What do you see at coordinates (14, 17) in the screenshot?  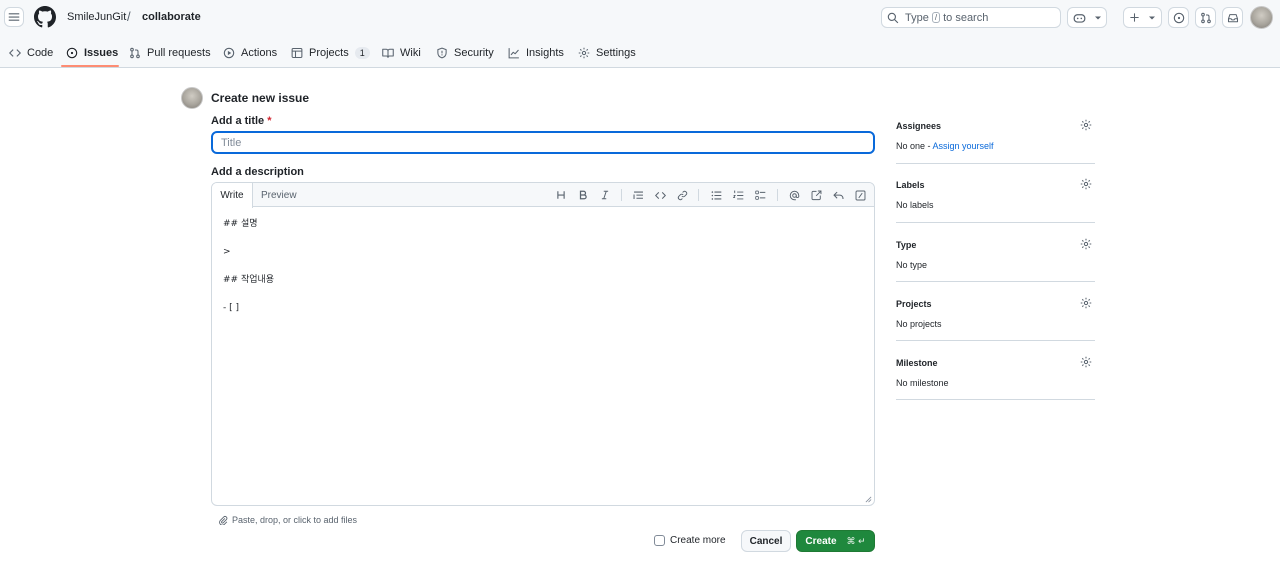 I see `menu-button` at bounding box center [14, 17].